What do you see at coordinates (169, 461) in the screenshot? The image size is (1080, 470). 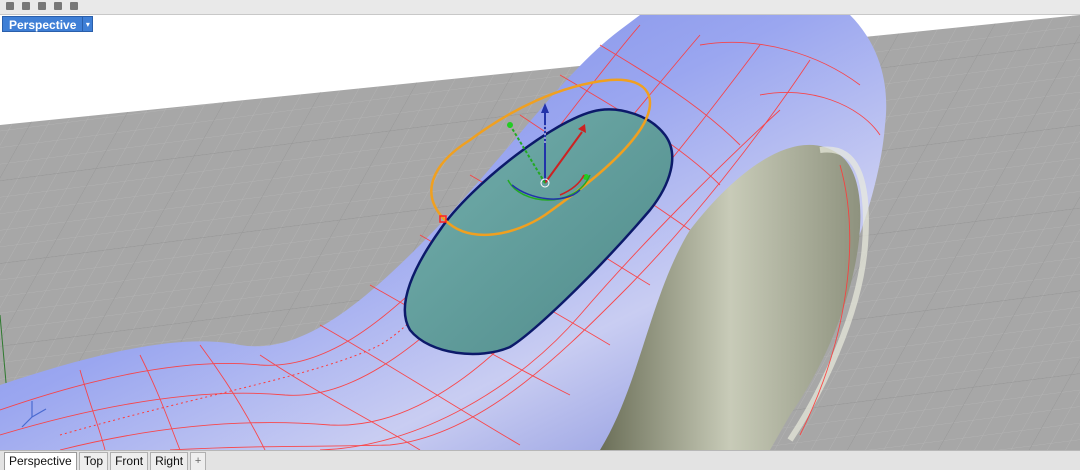 I see `tab-right: Right` at bounding box center [169, 461].